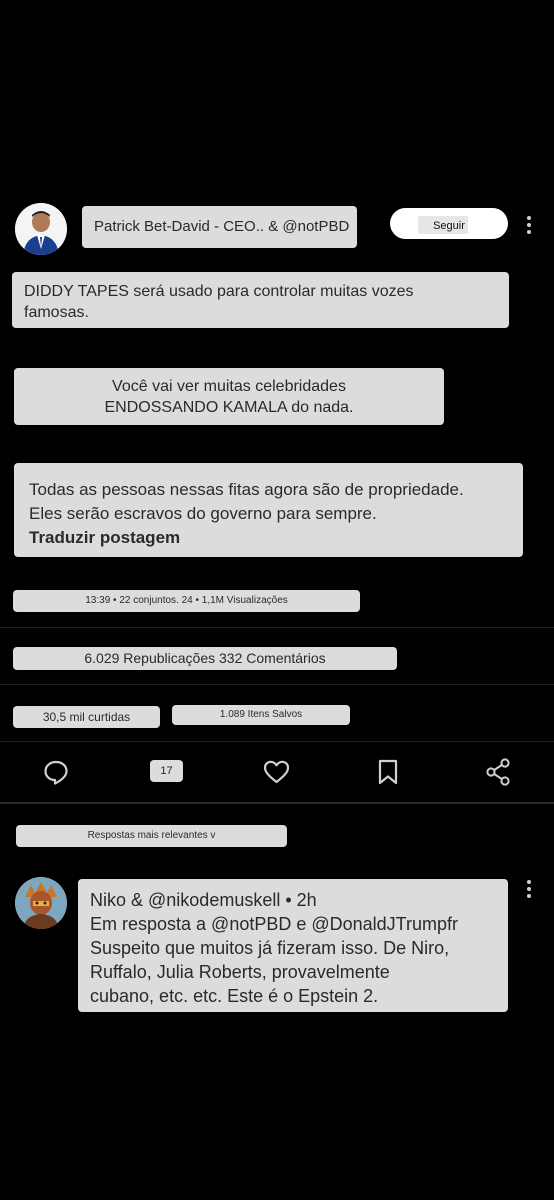 The width and height of the screenshot is (554, 1200). What do you see at coordinates (276, 772) in the screenshot?
I see `heart-icon` at bounding box center [276, 772].